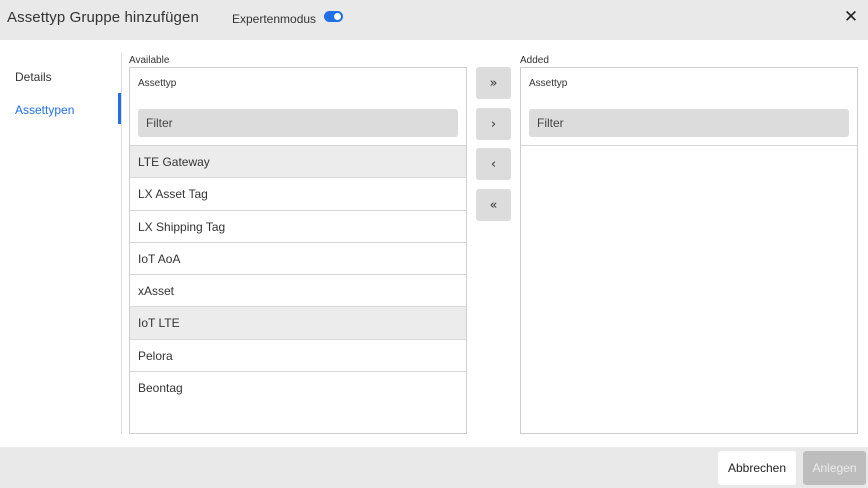 This screenshot has width=868, height=488. Describe the element at coordinates (157, 83) in the screenshot. I see `available-column-header: Assettyp` at that location.